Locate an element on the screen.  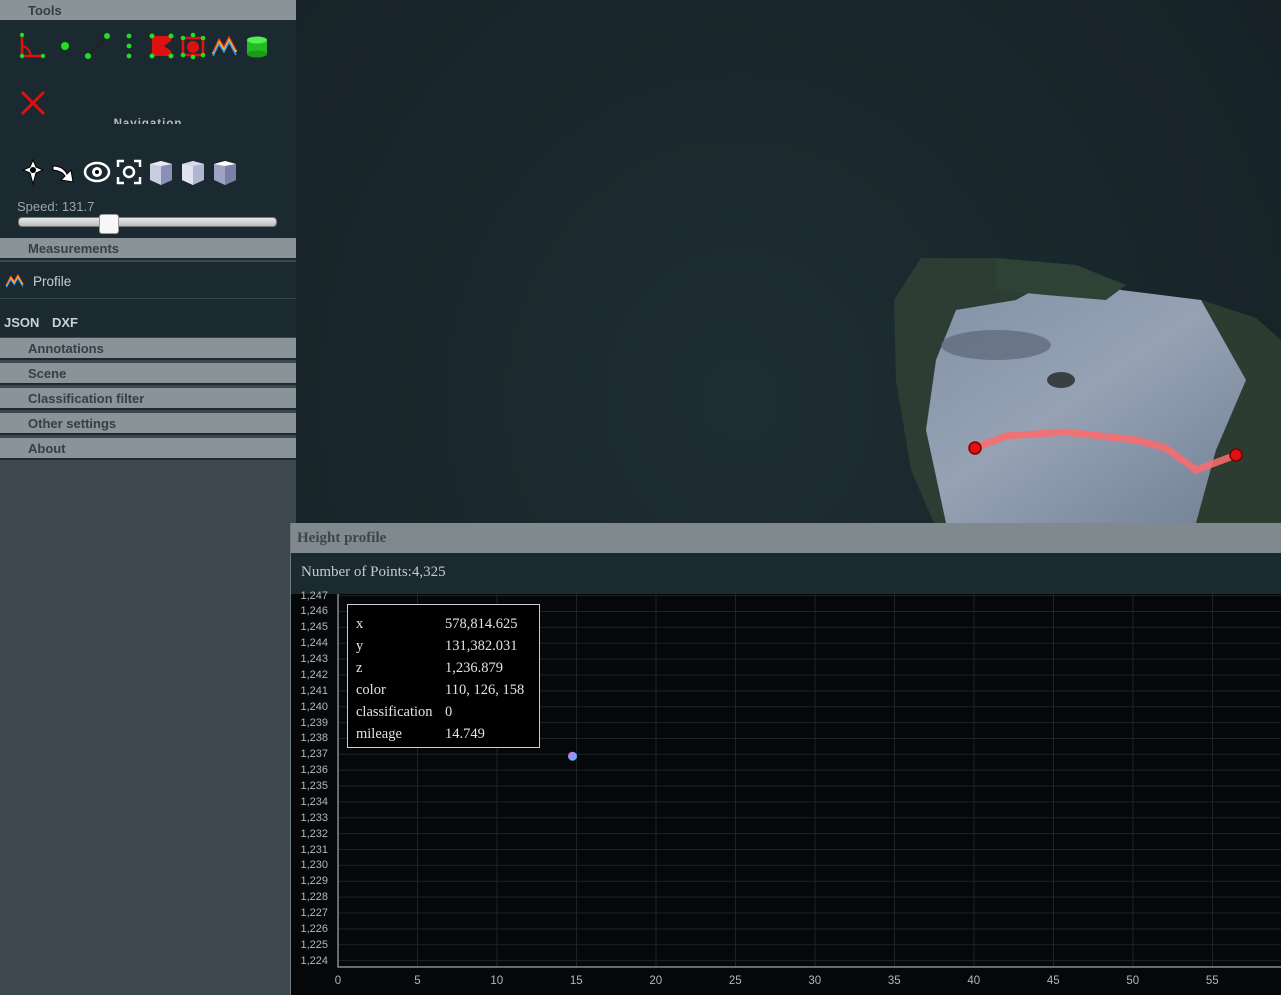
profile-point is located at coordinates (573, 756).